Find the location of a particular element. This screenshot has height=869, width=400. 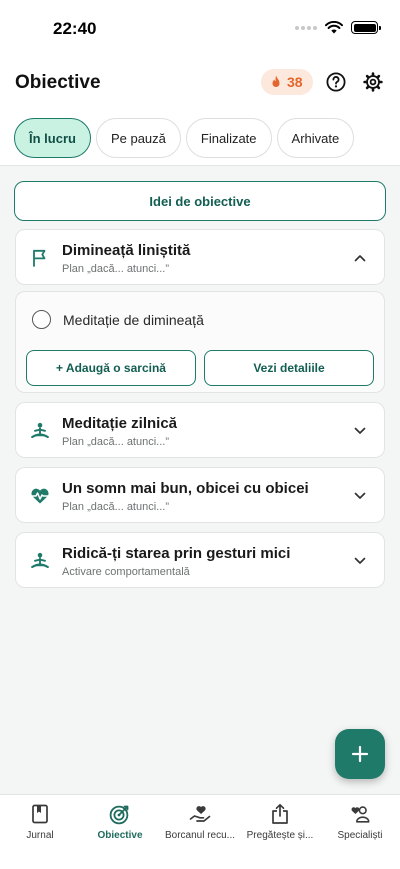

wifi-icon is located at coordinates (334, 27).